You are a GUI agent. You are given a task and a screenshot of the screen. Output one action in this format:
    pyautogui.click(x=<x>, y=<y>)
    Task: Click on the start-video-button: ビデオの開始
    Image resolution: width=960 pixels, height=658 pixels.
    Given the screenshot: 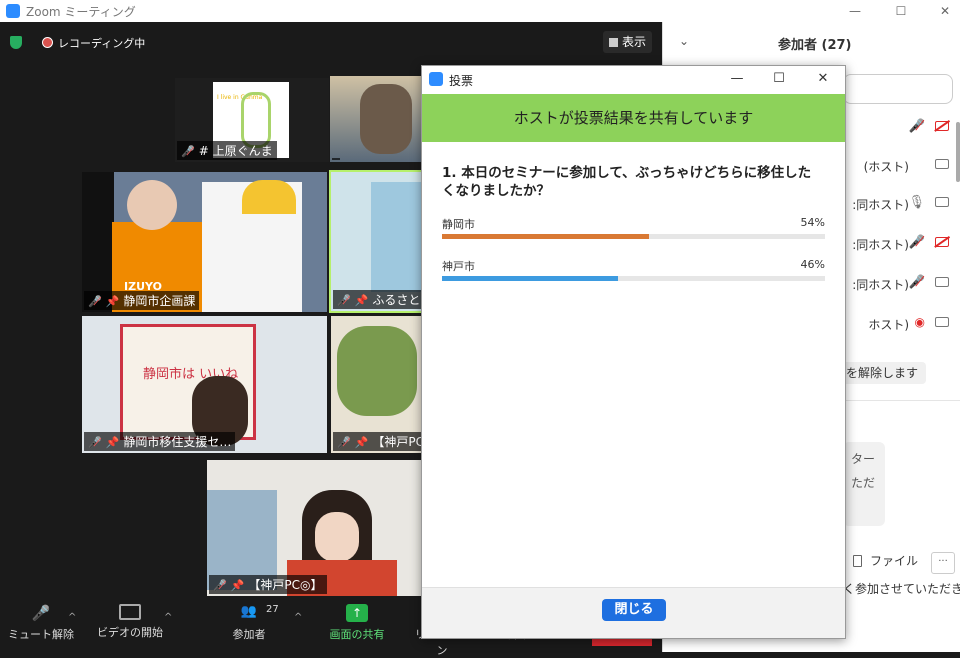 What is the action you would take?
    pyautogui.click(x=130, y=622)
    